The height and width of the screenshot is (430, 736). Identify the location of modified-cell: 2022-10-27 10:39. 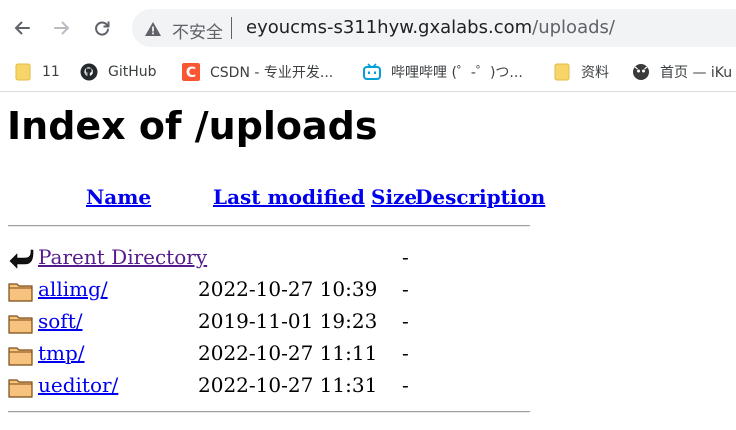
(288, 289).